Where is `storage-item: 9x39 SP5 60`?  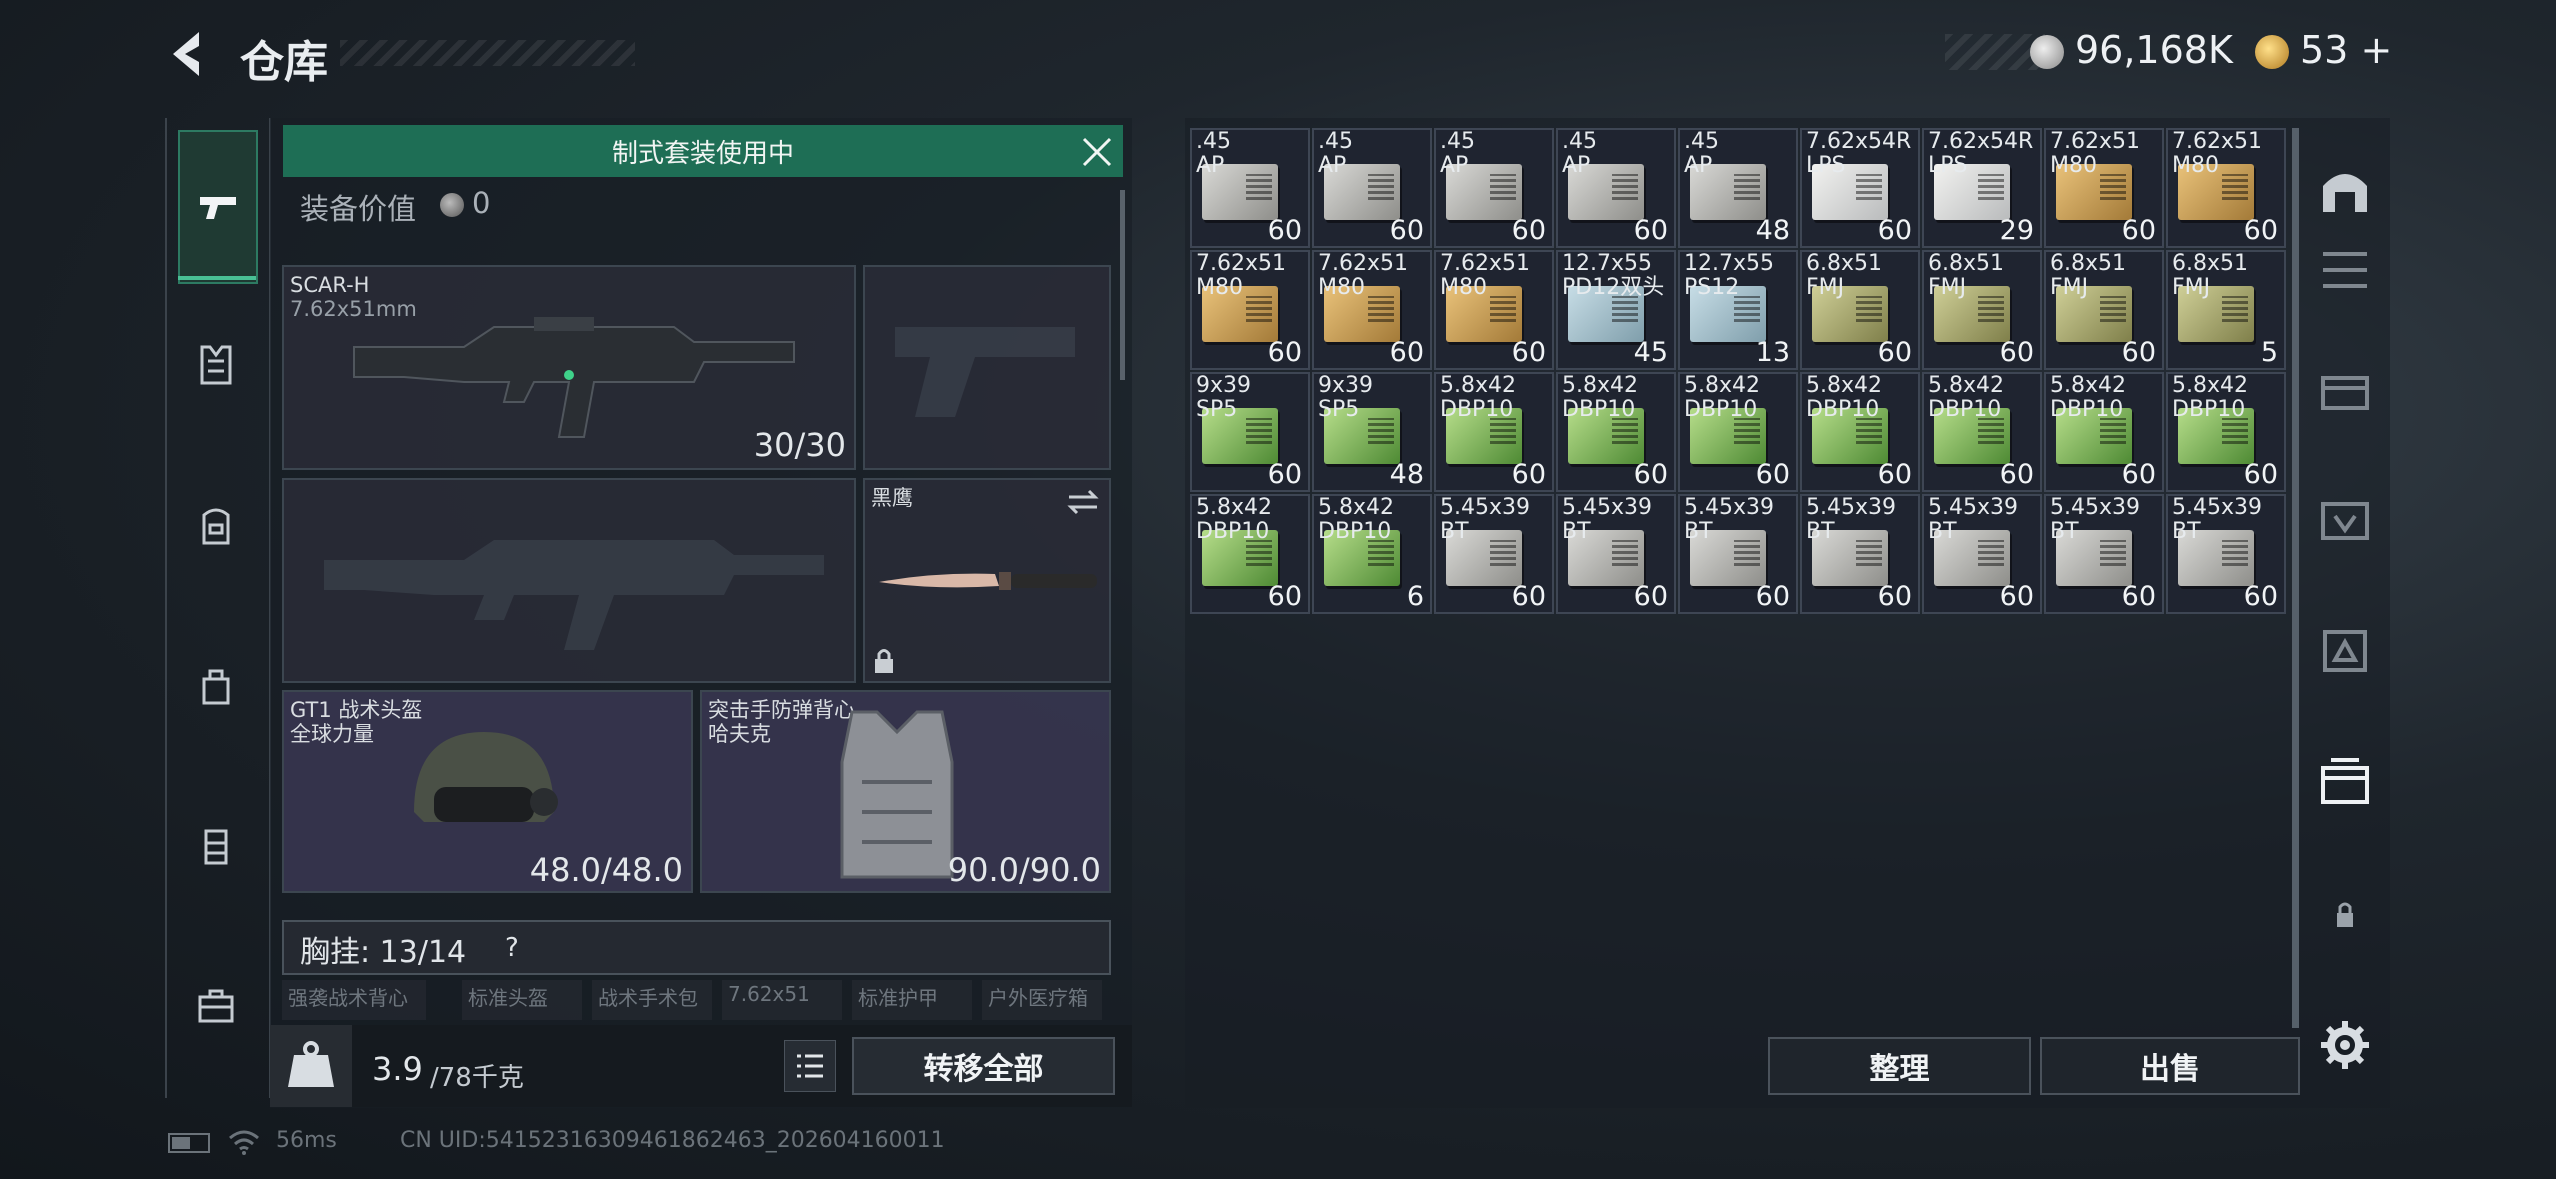 storage-item: 9x39 SP5 60 is located at coordinates (1250, 432).